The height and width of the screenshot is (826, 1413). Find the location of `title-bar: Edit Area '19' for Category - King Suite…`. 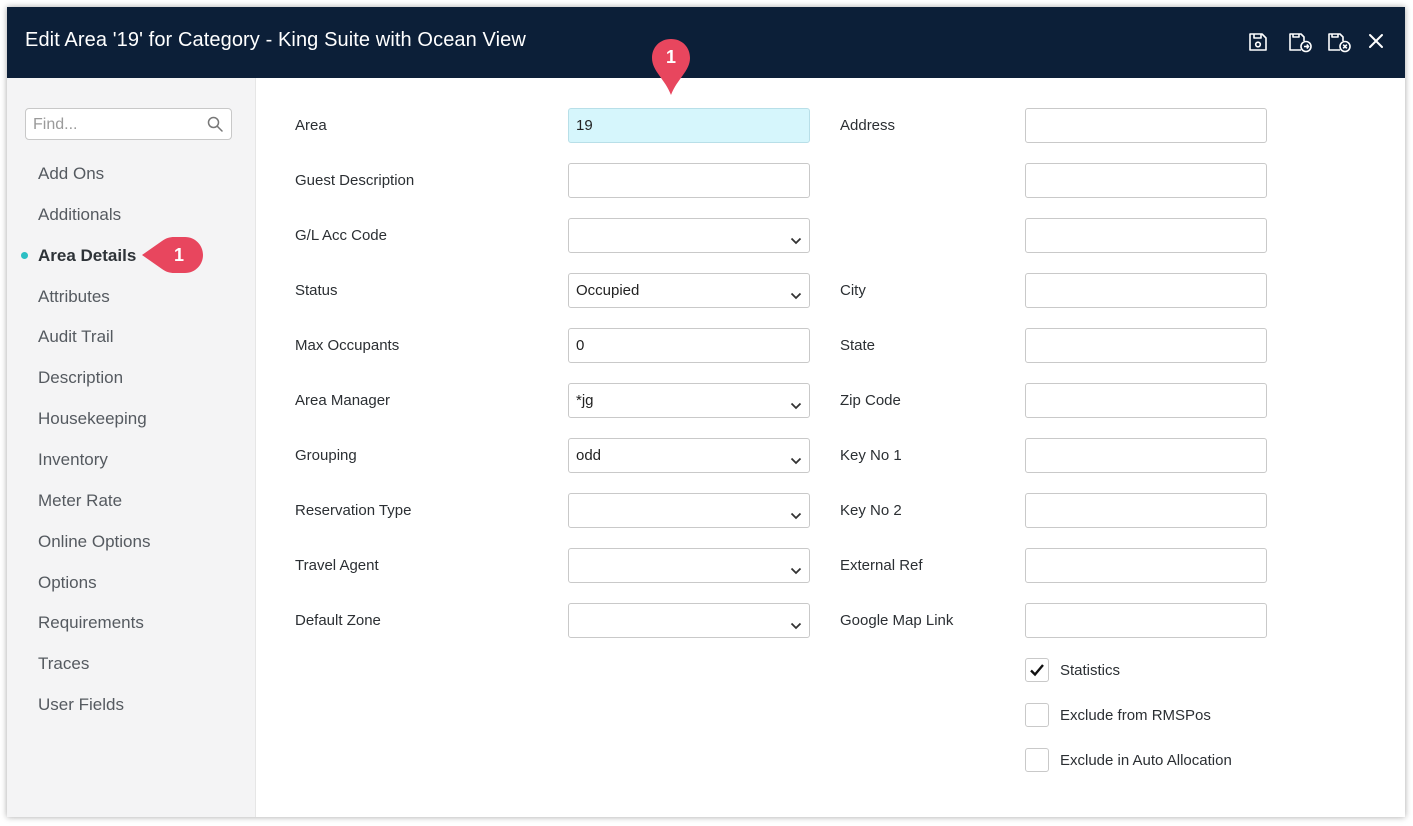

title-bar: Edit Area '19' for Category - King Suite… is located at coordinates (706, 42).